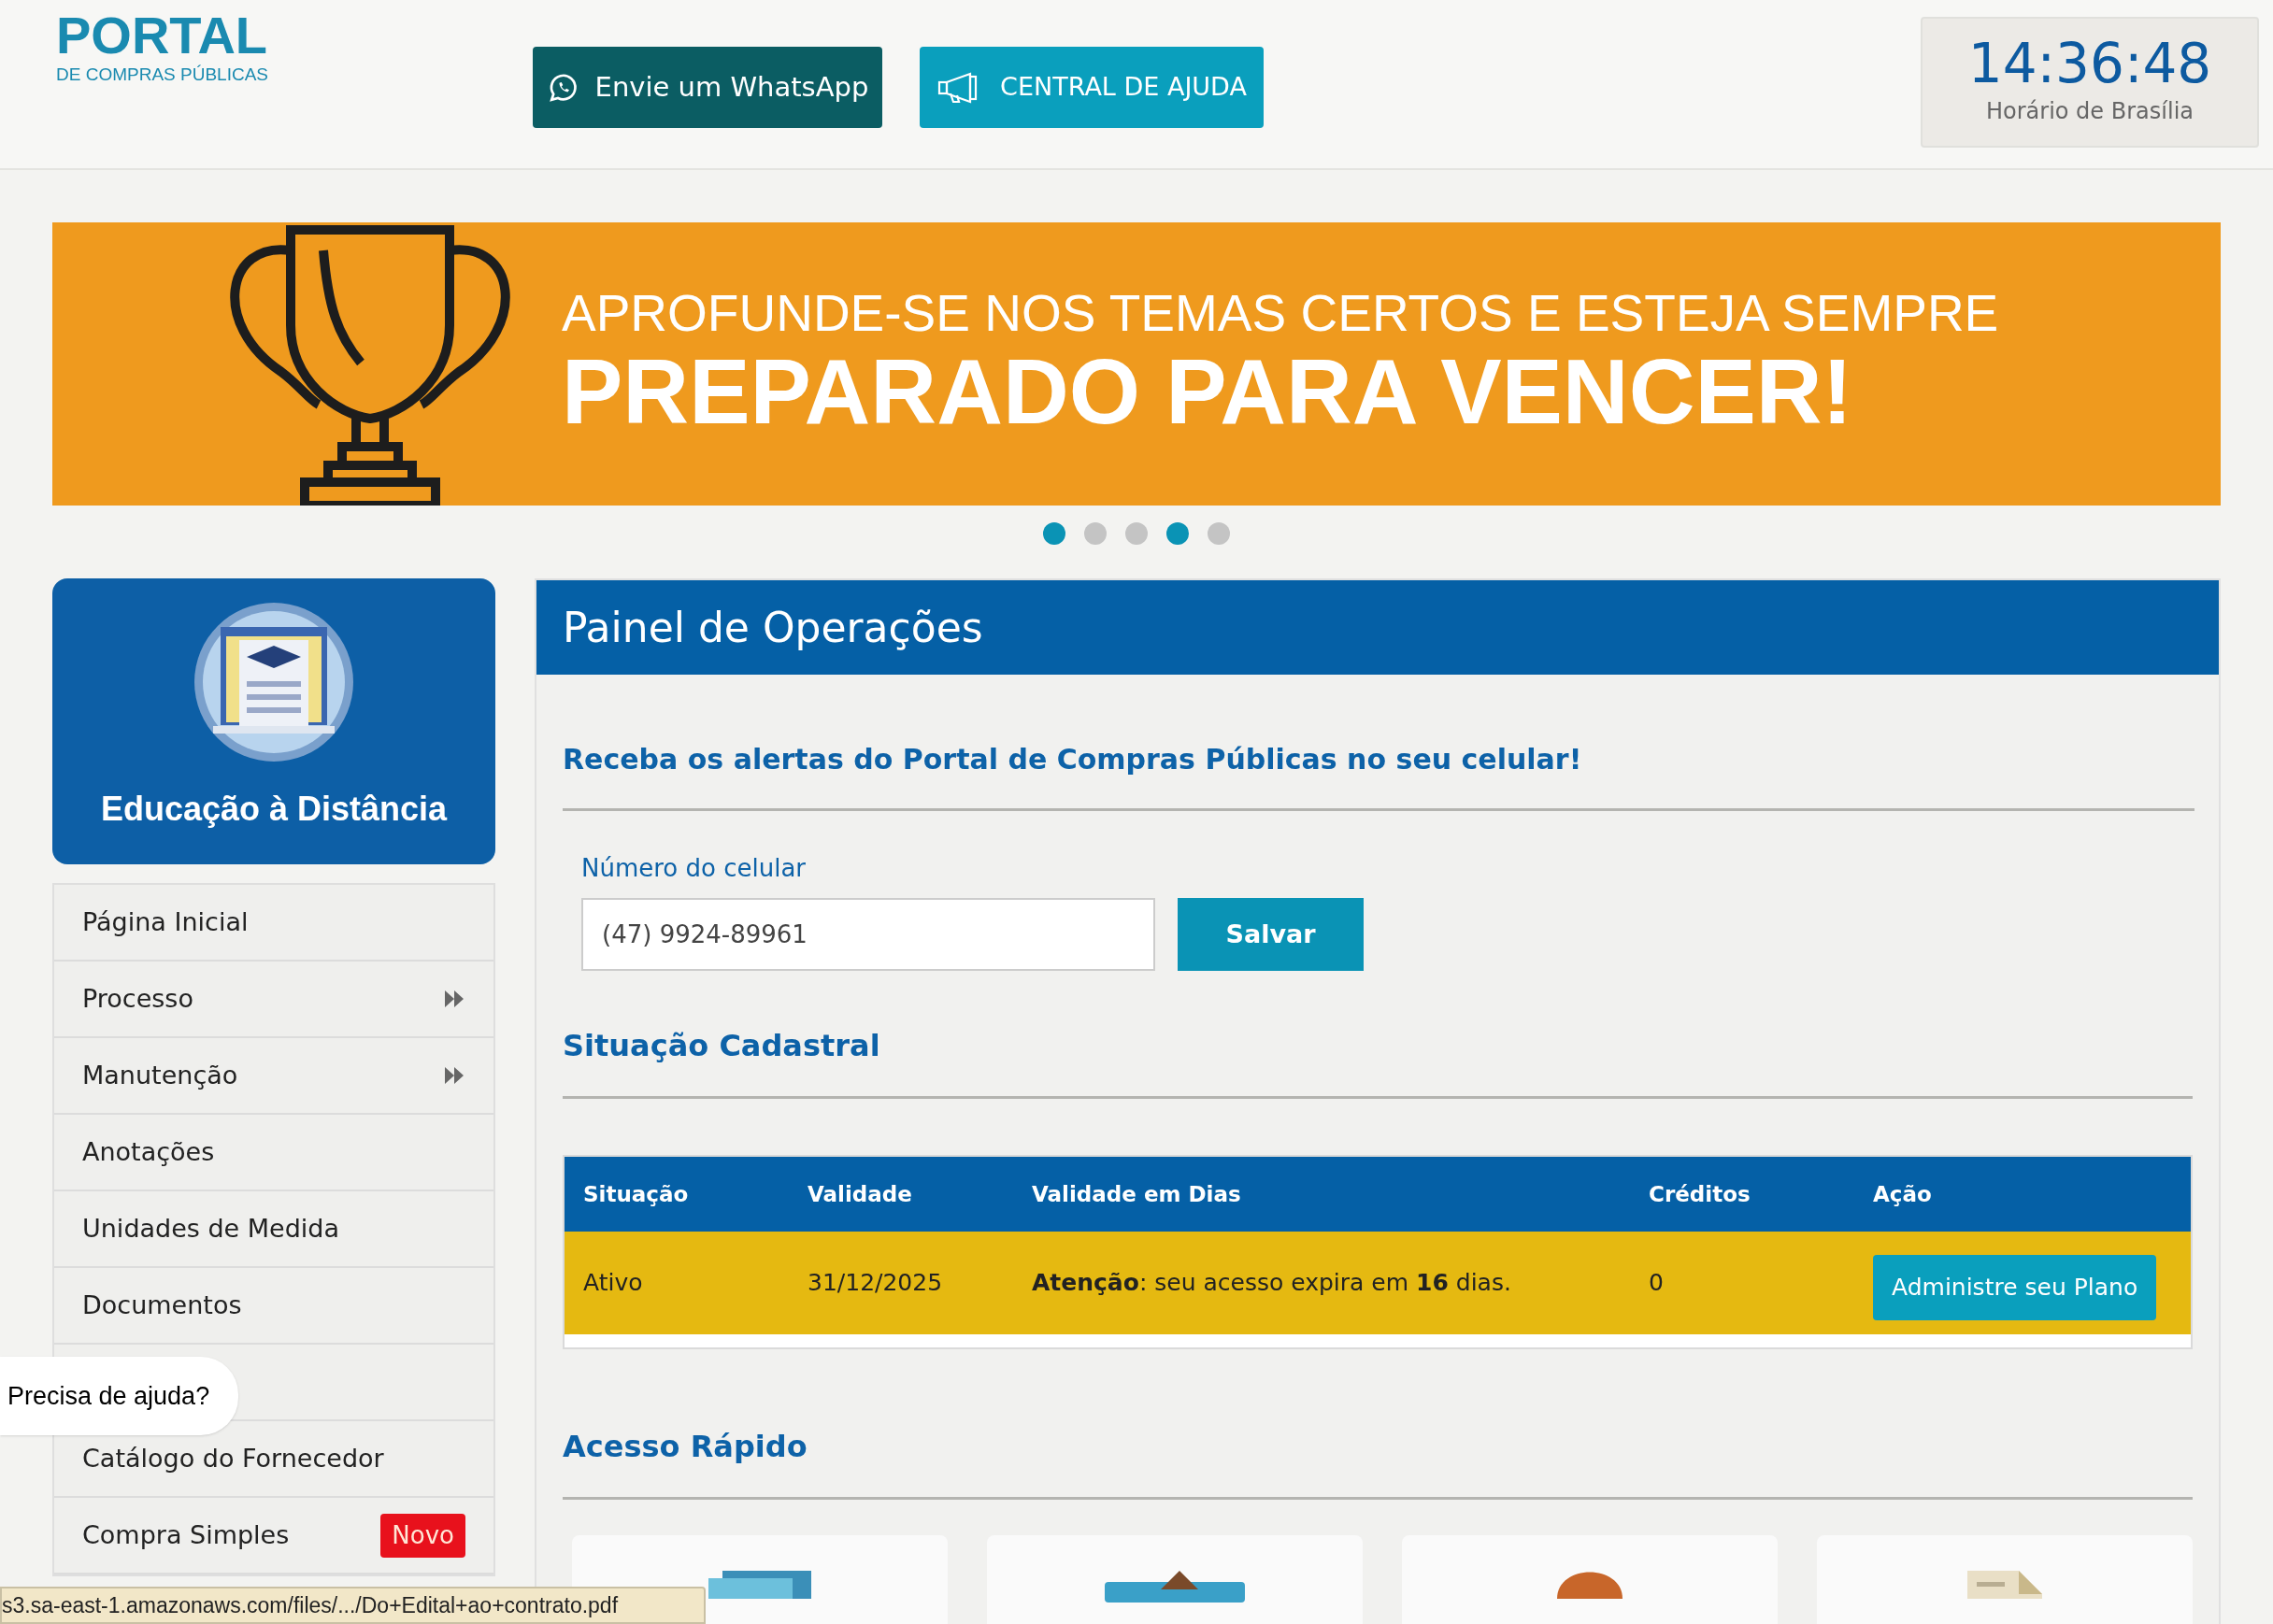 The height and width of the screenshot is (1624, 2273). What do you see at coordinates (273, 1306) in the screenshot?
I see `menu-item: Documentos` at bounding box center [273, 1306].